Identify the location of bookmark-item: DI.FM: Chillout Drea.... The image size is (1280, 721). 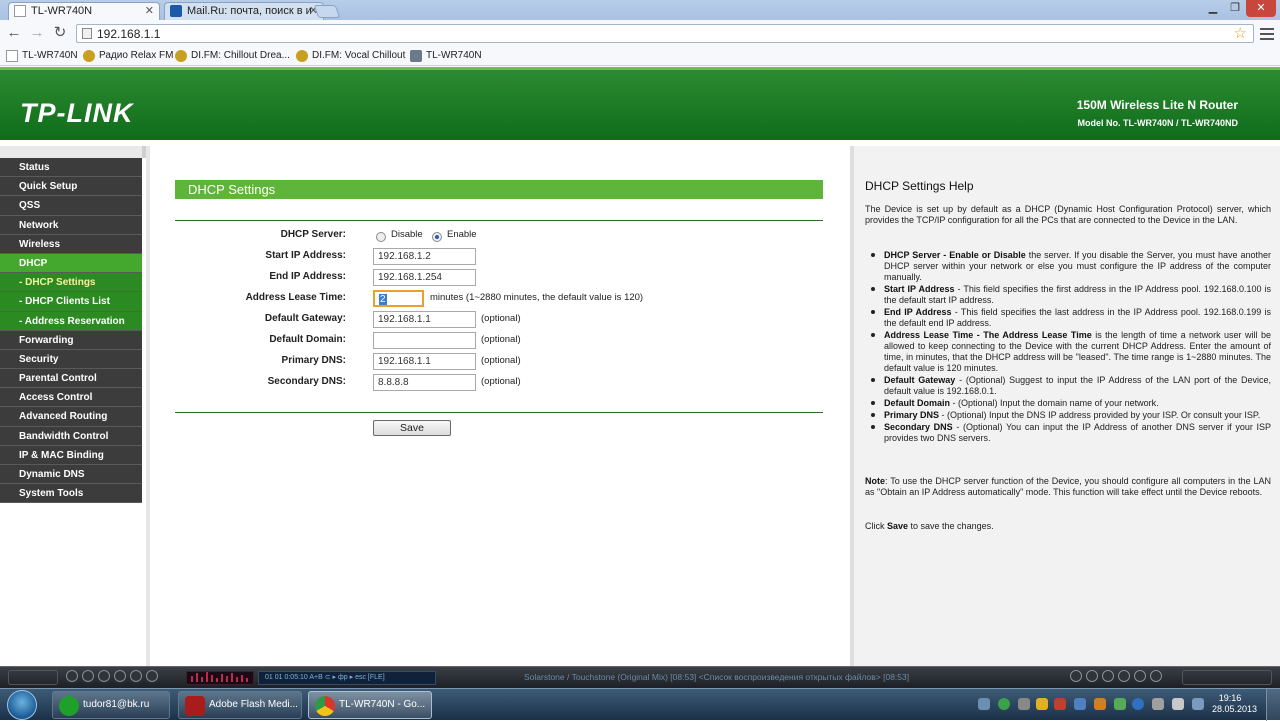
(232, 56).